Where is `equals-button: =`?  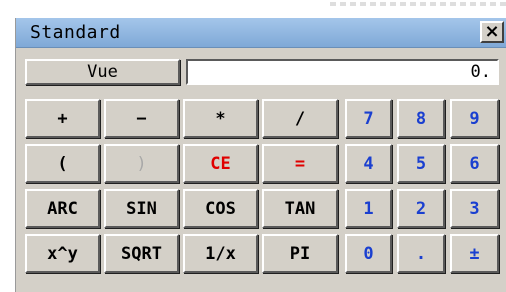
equals-button: = is located at coordinates (300, 163).